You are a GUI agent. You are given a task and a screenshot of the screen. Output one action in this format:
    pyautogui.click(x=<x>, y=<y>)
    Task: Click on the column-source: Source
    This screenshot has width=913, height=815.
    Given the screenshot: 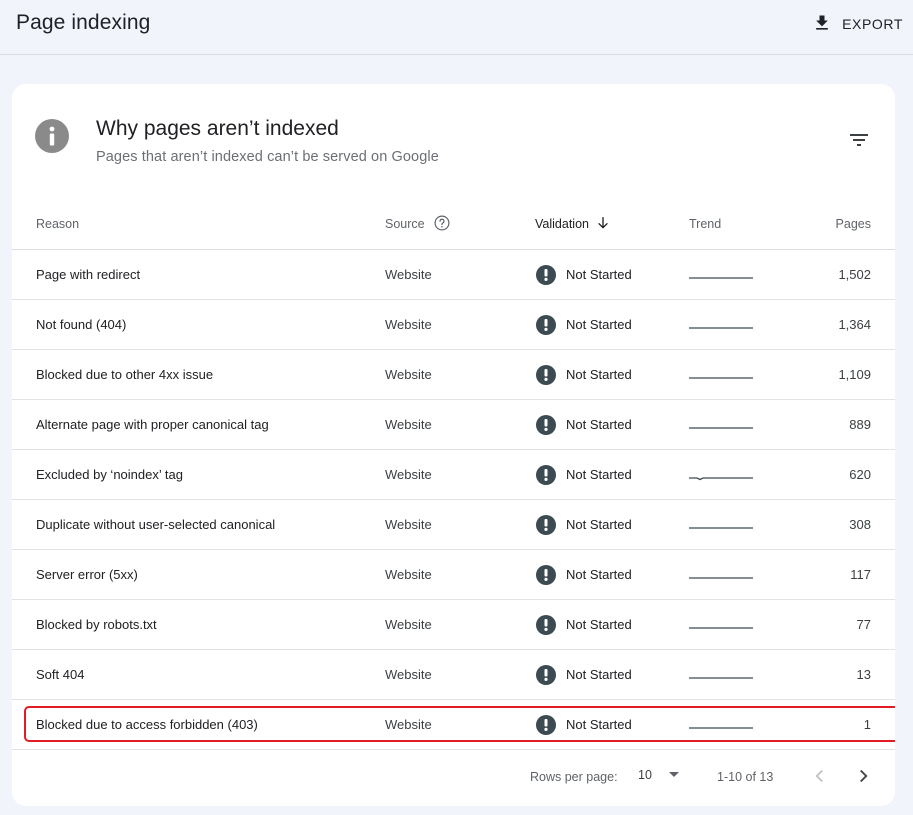 What is the action you would take?
    pyautogui.click(x=418, y=224)
    